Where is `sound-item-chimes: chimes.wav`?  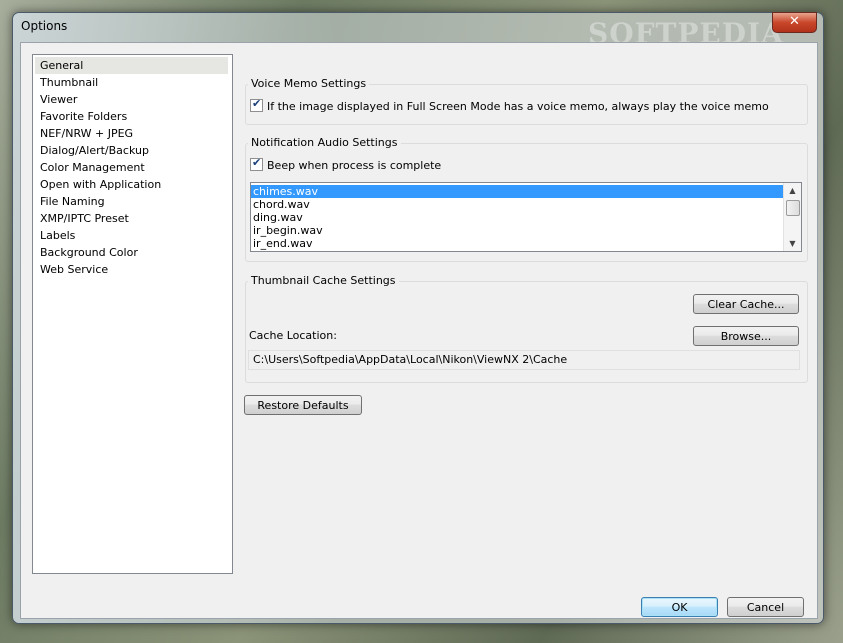
sound-item-chimes: chimes.wav is located at coordinates (526, 191).